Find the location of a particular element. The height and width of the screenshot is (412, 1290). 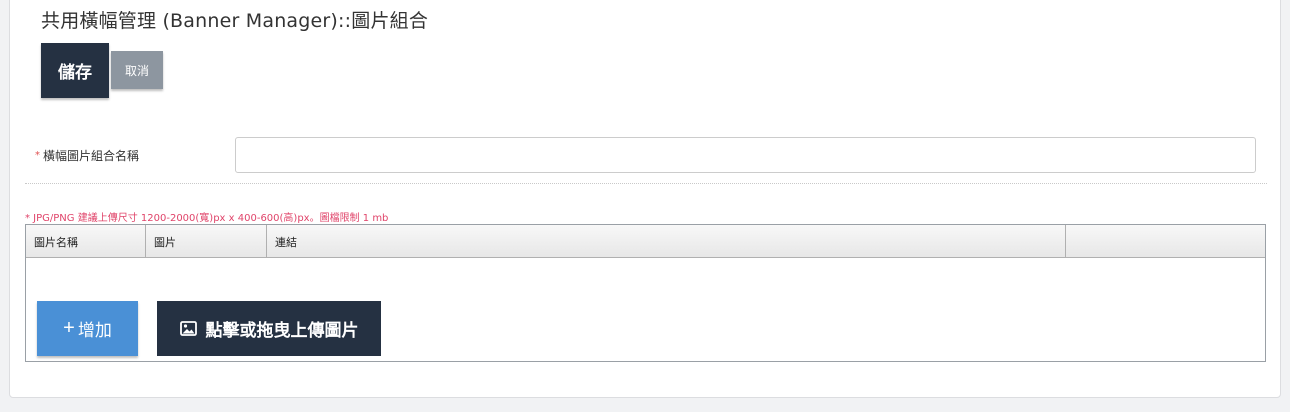

plus-icon: + is located at coordinates (69, 328).